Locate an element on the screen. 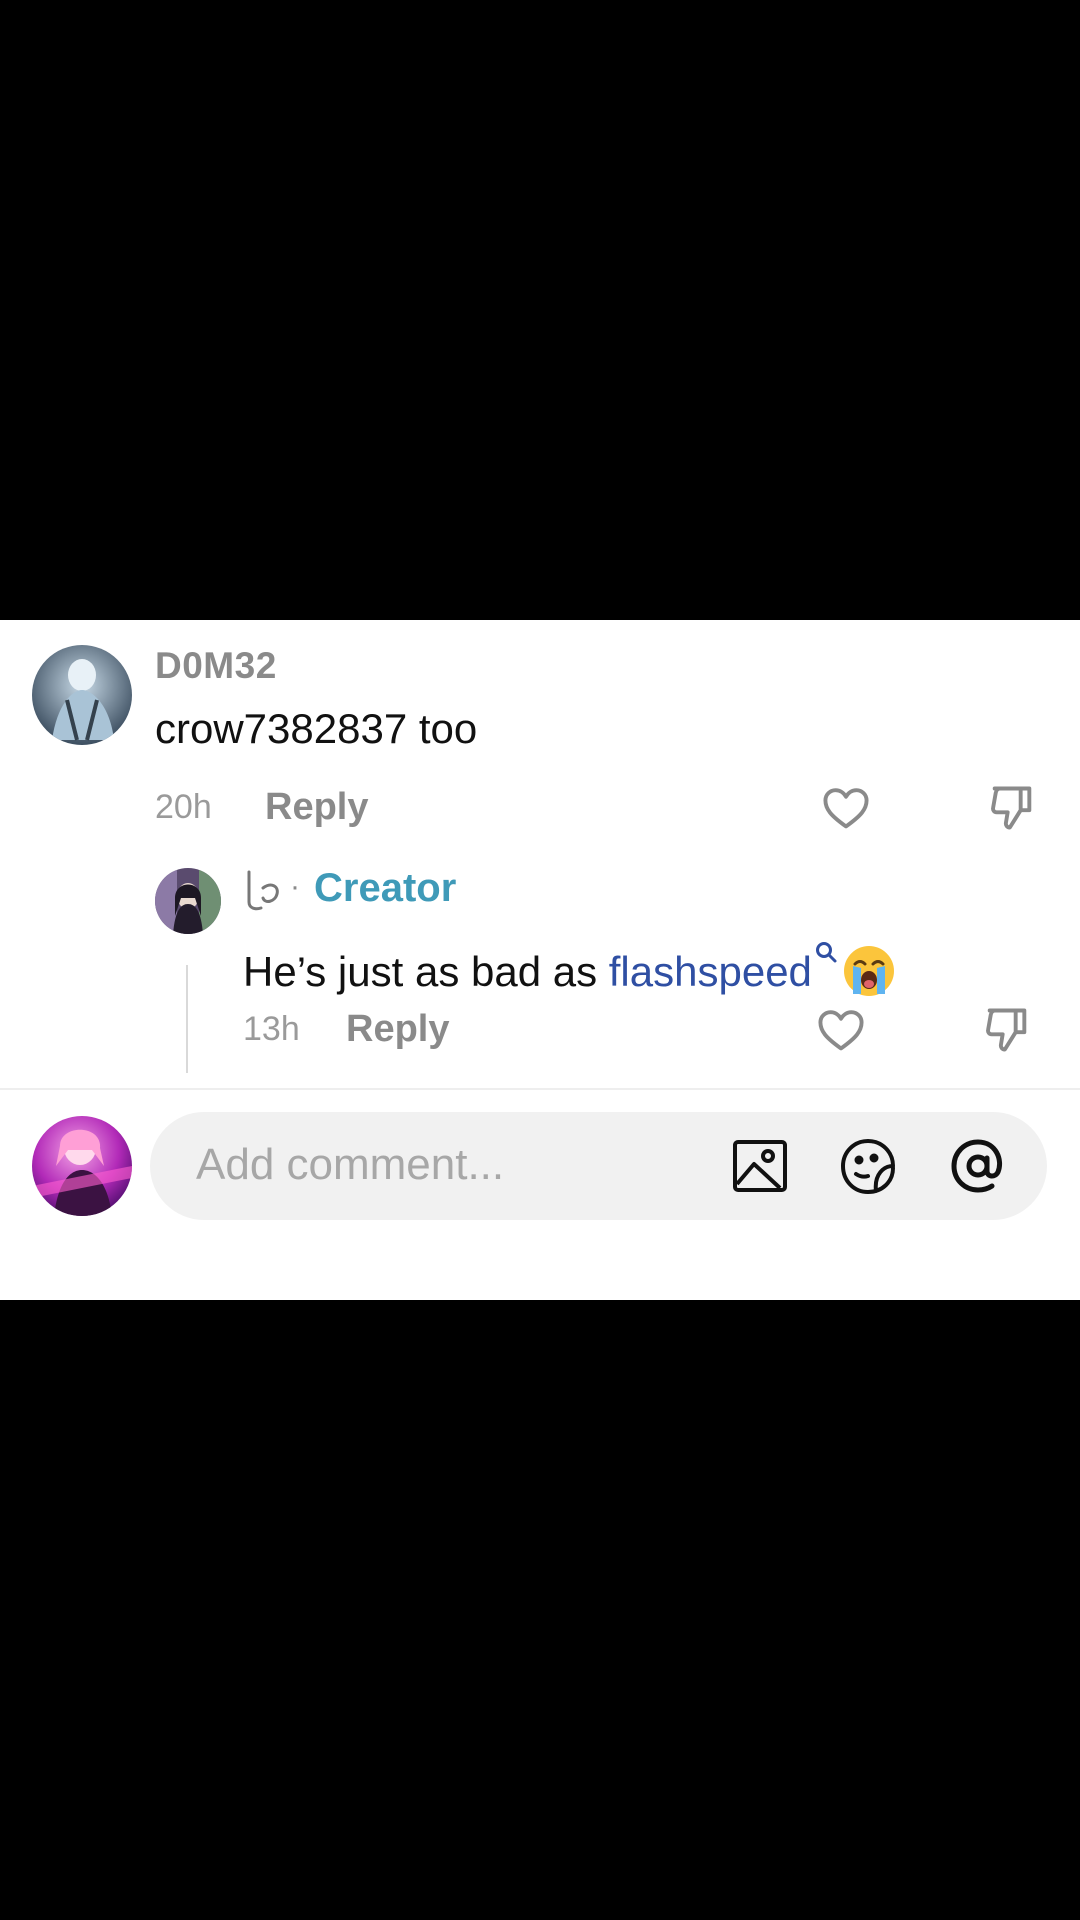  creator-username-icon is located at coordinates (265, 890).